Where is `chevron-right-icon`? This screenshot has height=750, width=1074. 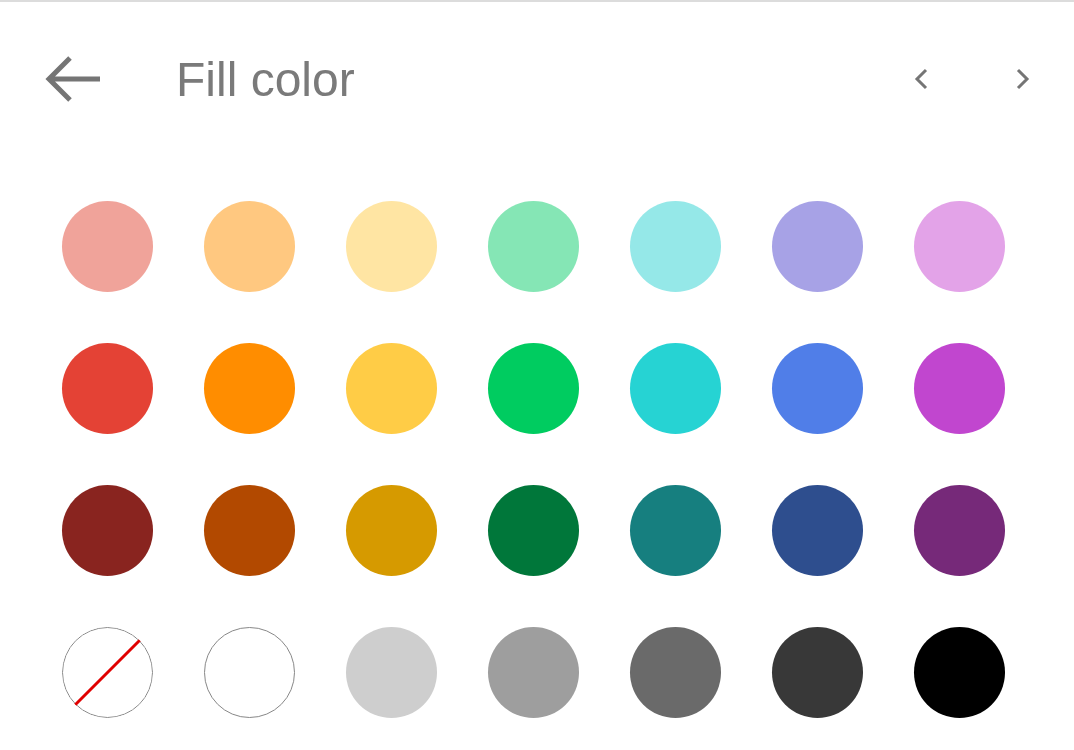 chevron-right-icon is located at coordinates (1023, 79).